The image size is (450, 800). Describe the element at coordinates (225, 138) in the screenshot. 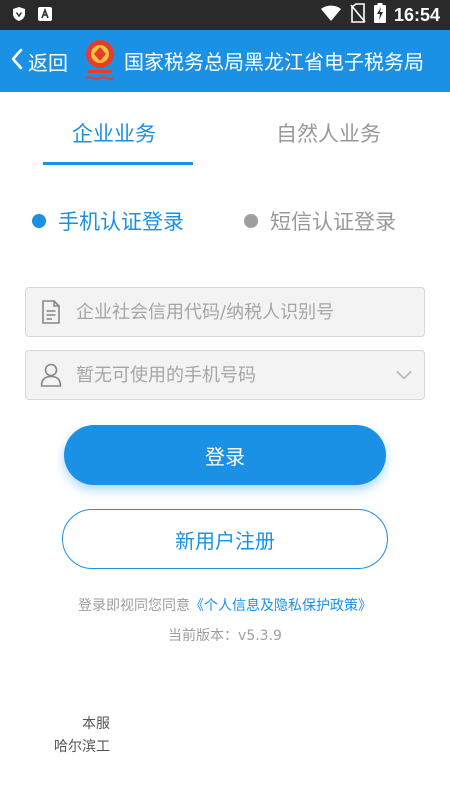

I see `business-tabs: 企业业务 自然人业务` at that location.